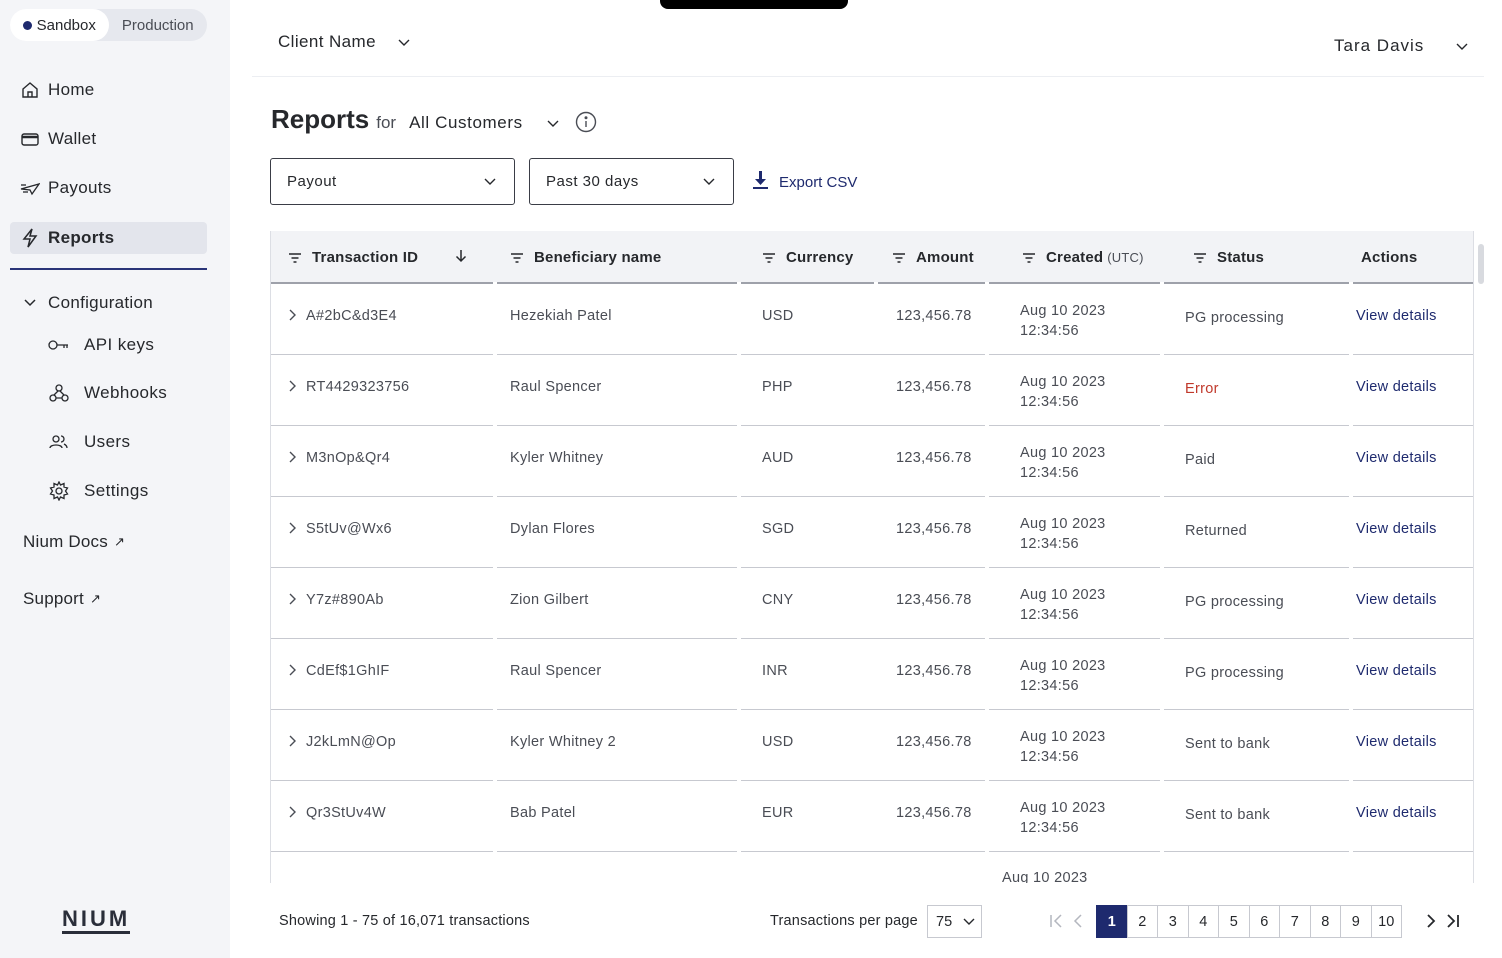  What do you see at coordinates (1202, 389) in the screenshot?
I see `cell-status: Error` at bounding box center [1202, 389].